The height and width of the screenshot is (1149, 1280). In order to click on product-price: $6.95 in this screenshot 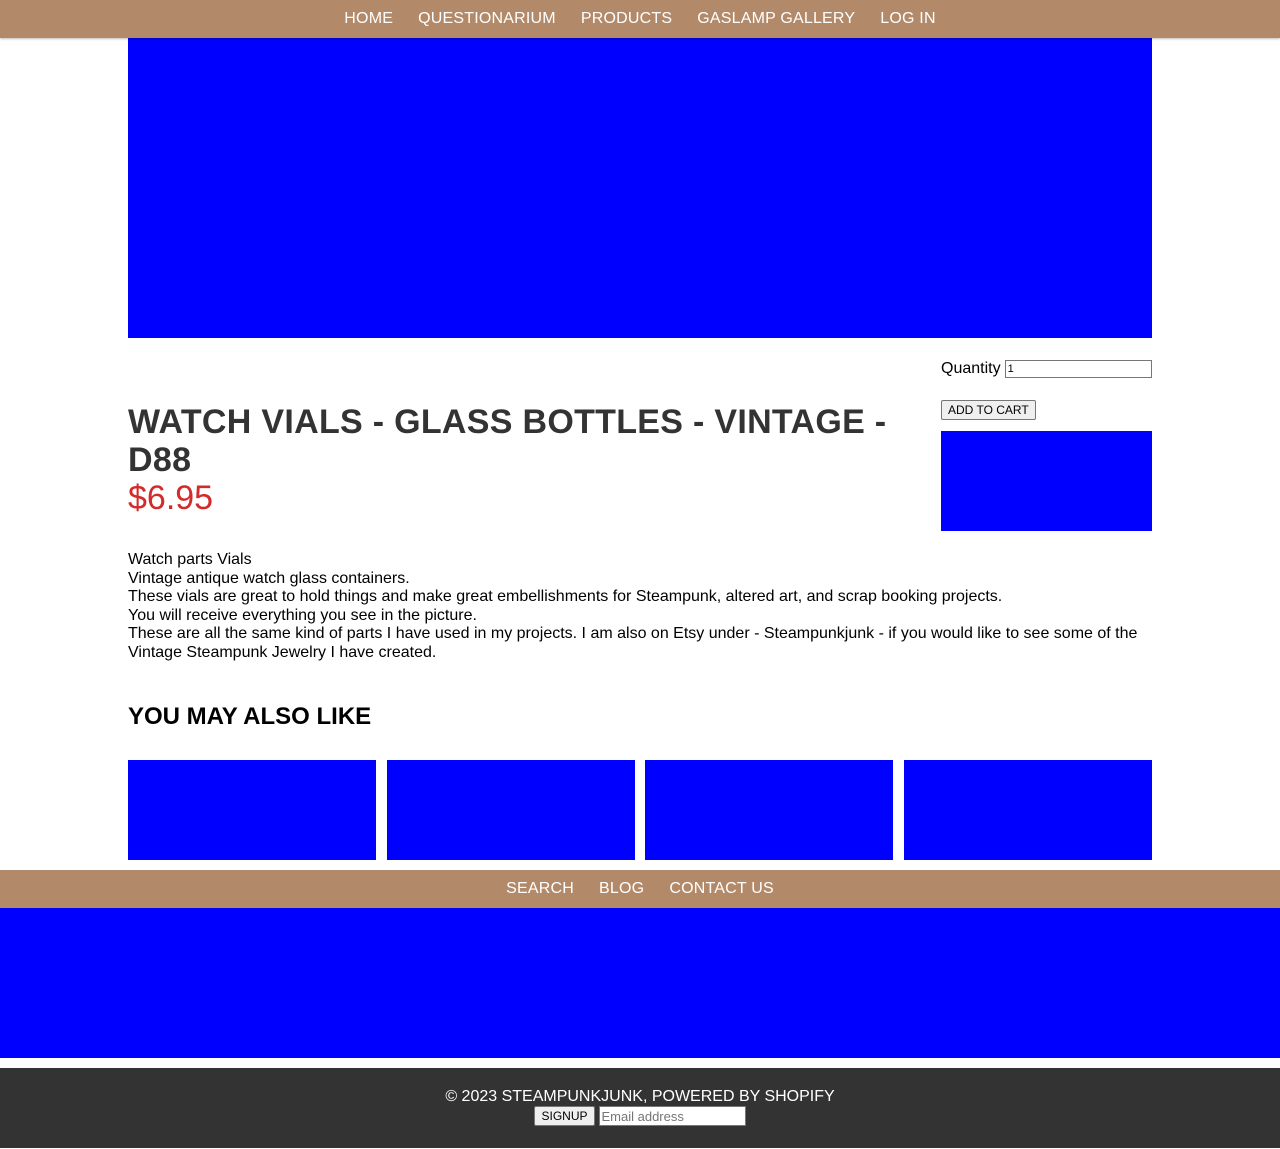, I will do `click(171, 498)`.